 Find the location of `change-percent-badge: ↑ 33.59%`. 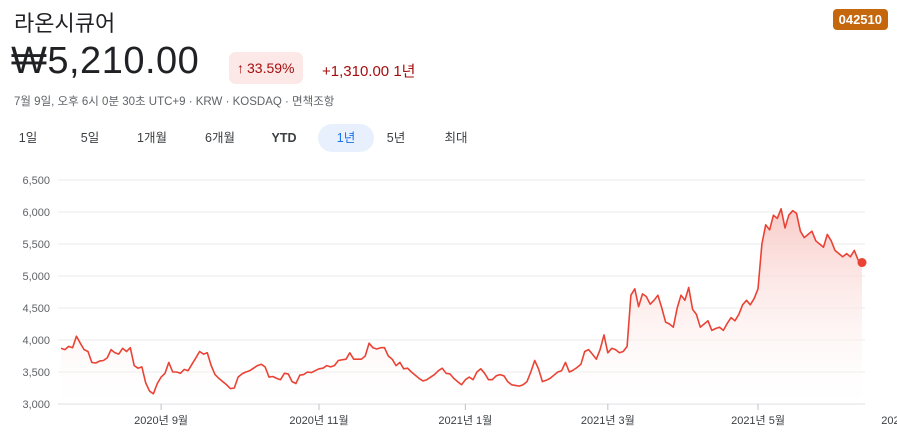

change-percent-badge: ↑ 33.59% is located at coordinates (266, 68).